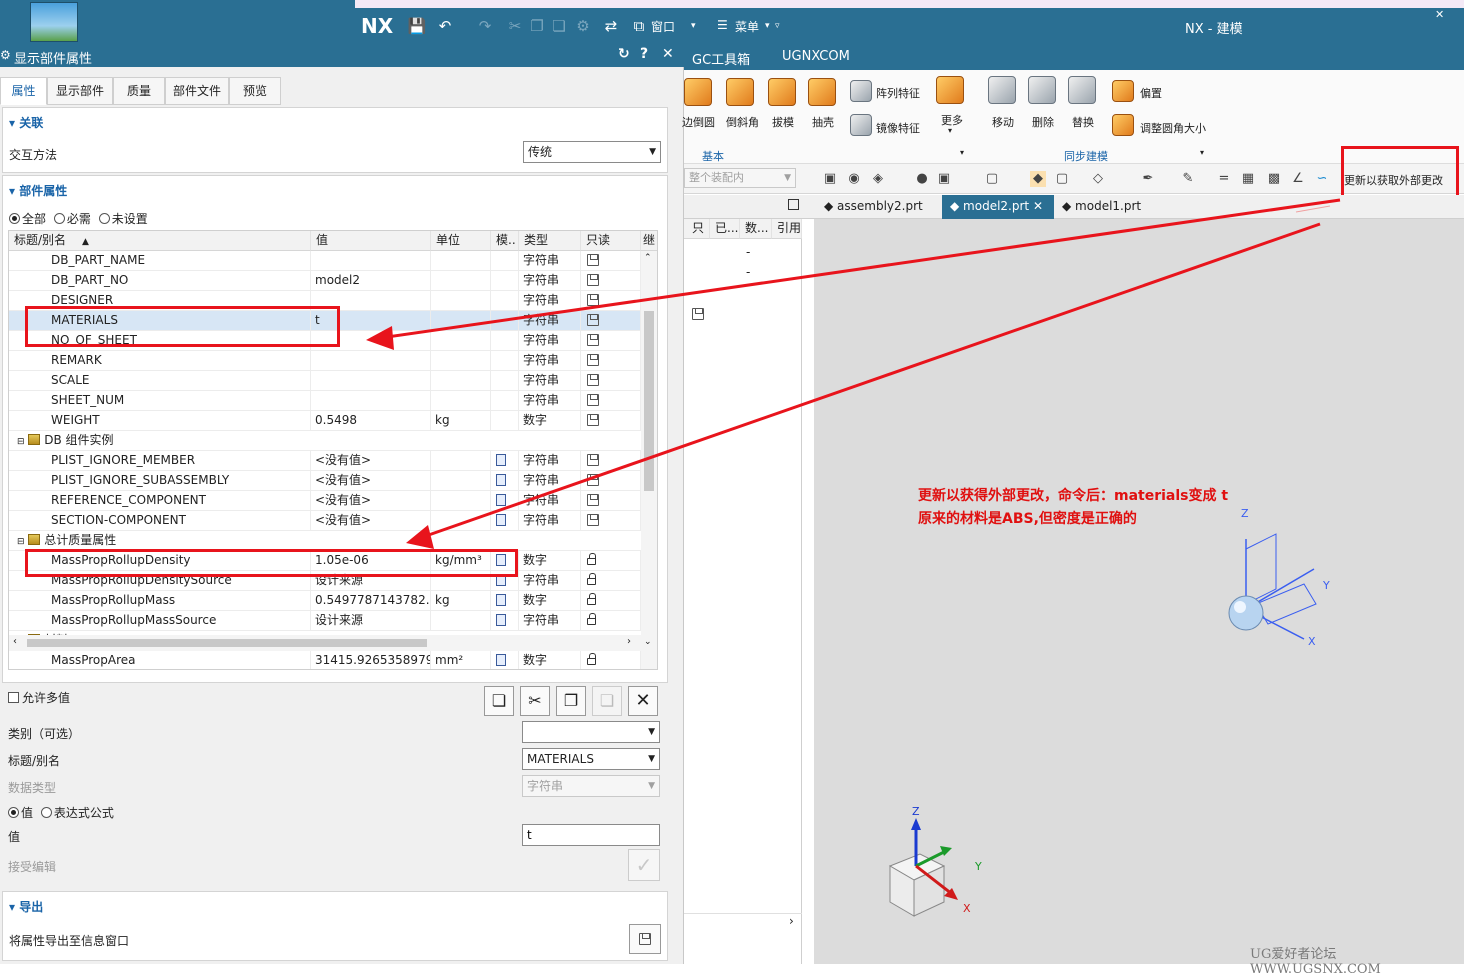  I want to click on wireframe-icon: ▢, so click(1062, 179).